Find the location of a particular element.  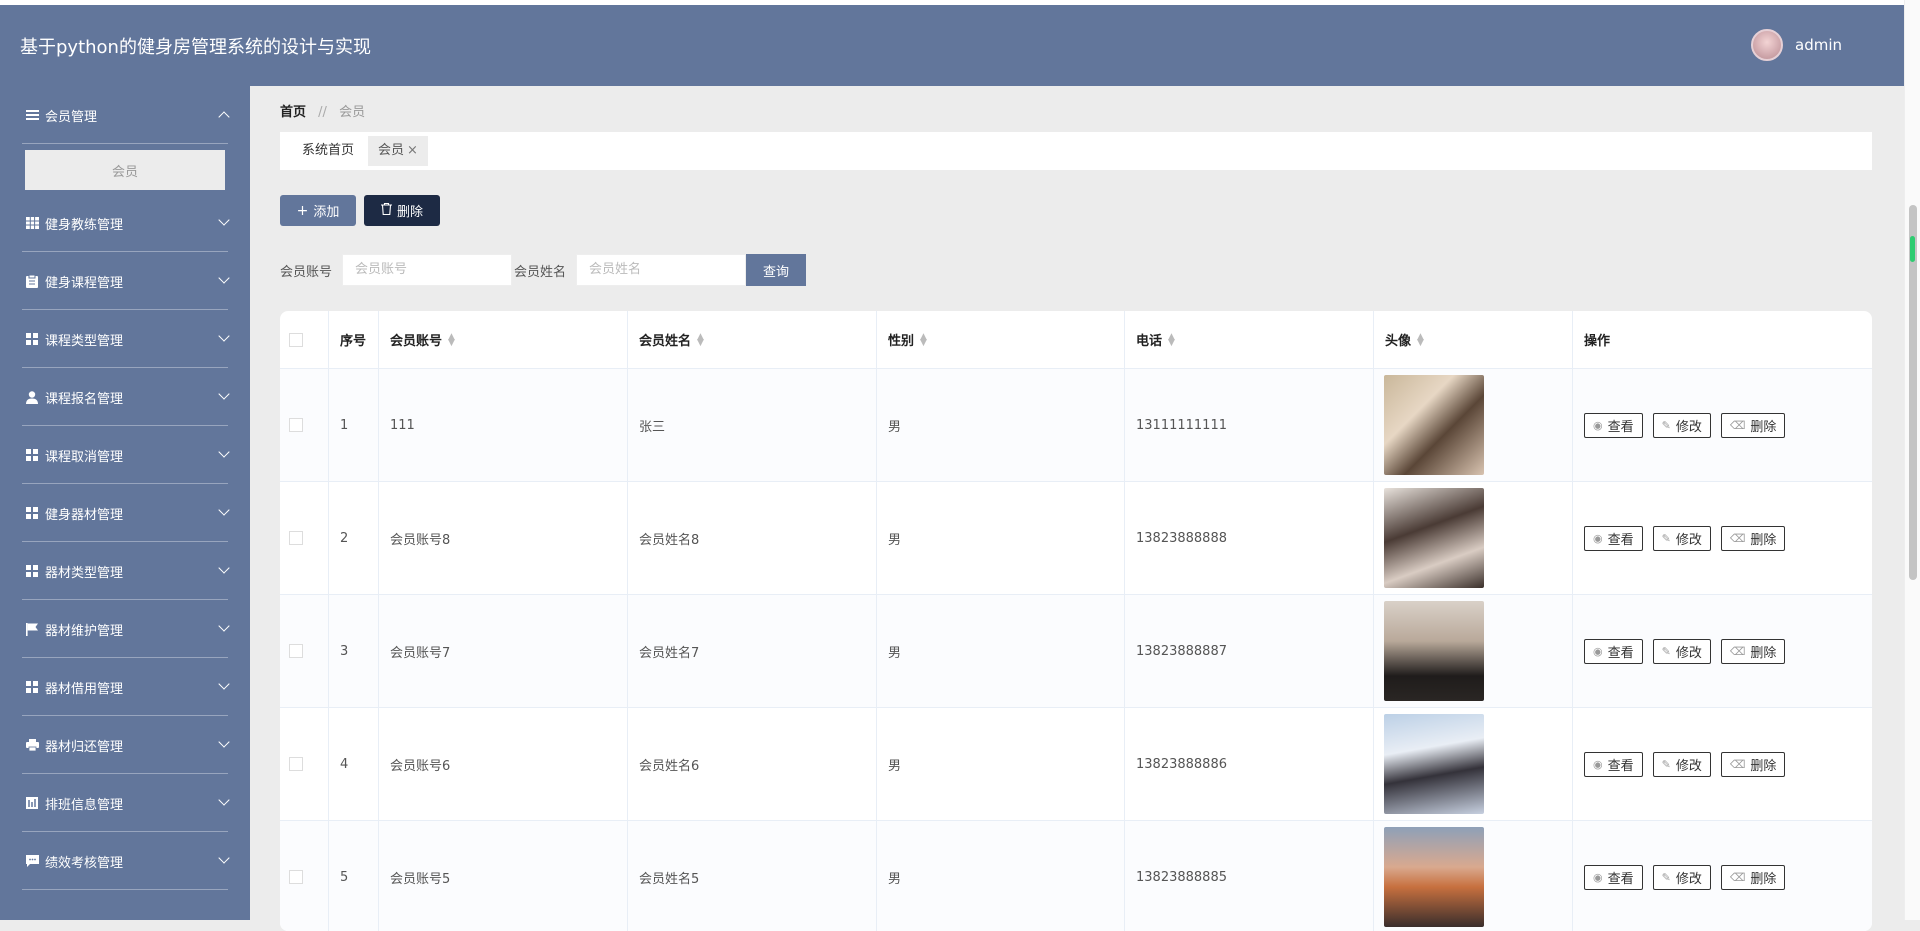

cell-account: 会员账号5 is located at coordinates (503, 876).